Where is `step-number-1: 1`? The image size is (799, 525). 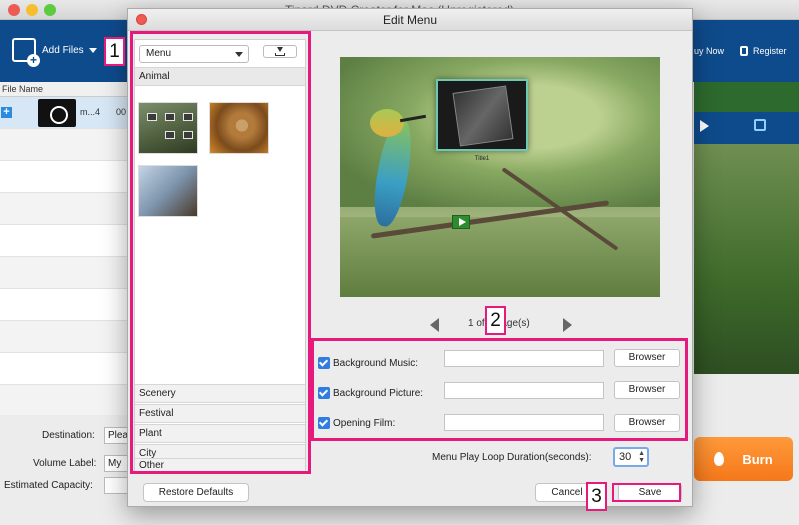
step-number-1: 1 is located at coordinates (114, 51).